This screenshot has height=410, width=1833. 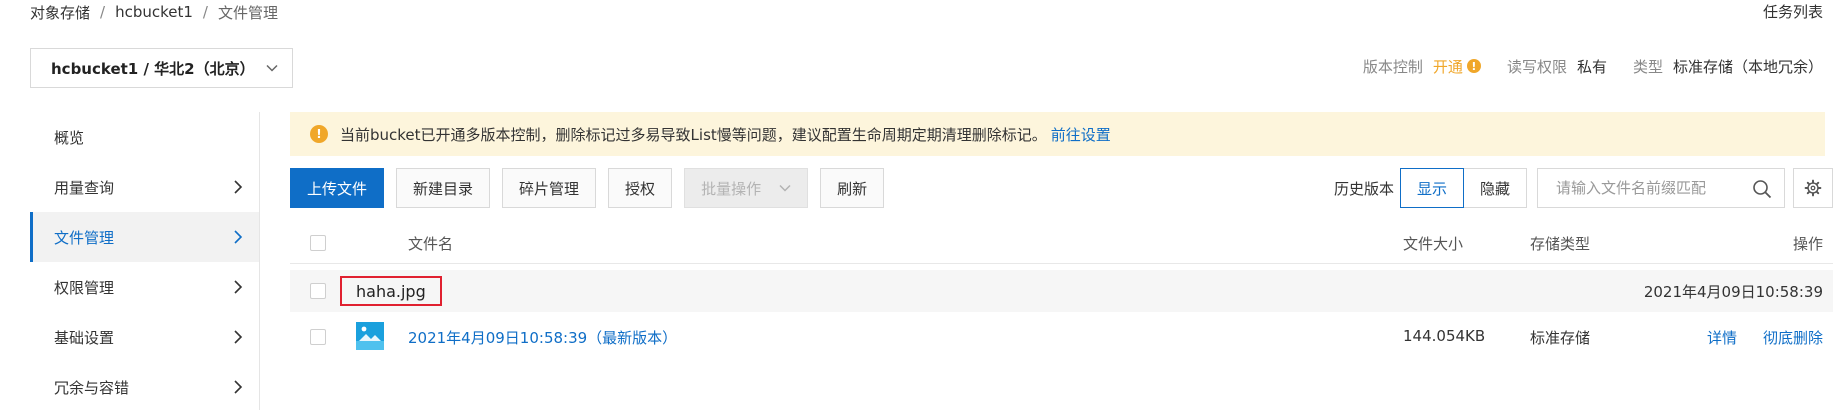 I want to click on column-header-actions: 操作, so click(x=1807, y=244).